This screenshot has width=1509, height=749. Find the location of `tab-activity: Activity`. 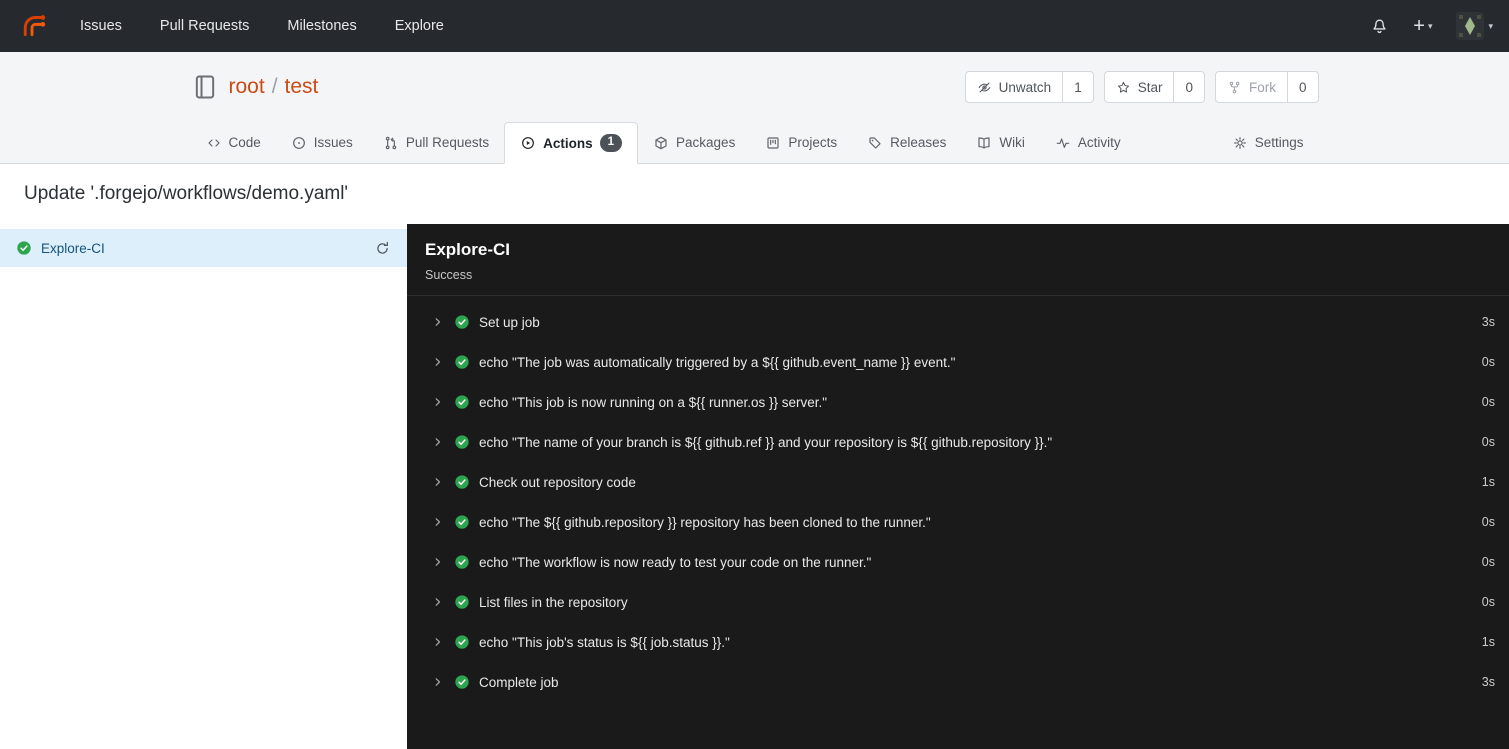

tab-activity: Activity is located at coordinates (1088, 142).